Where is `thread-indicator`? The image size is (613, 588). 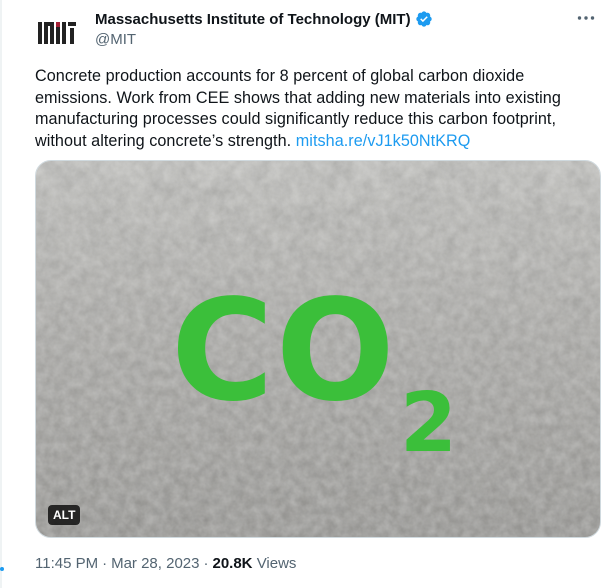
thread-indicator is located at coordinates (2, 569).